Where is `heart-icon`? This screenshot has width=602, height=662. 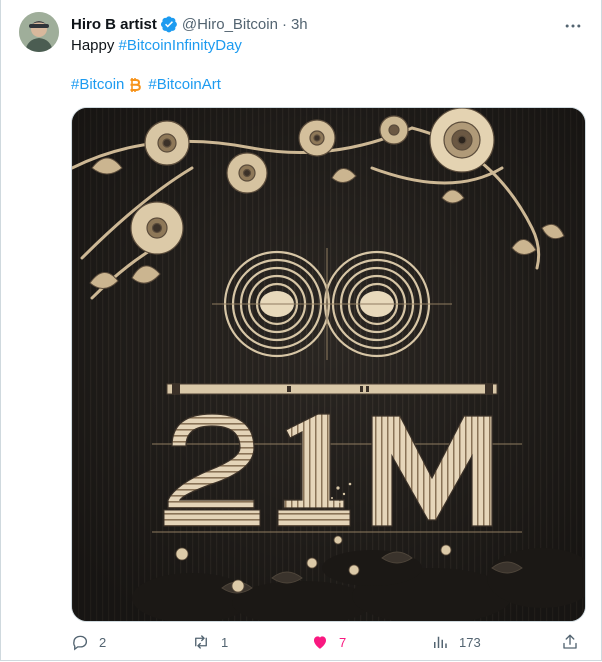
heart-icon is located at coordinates (320, 642).